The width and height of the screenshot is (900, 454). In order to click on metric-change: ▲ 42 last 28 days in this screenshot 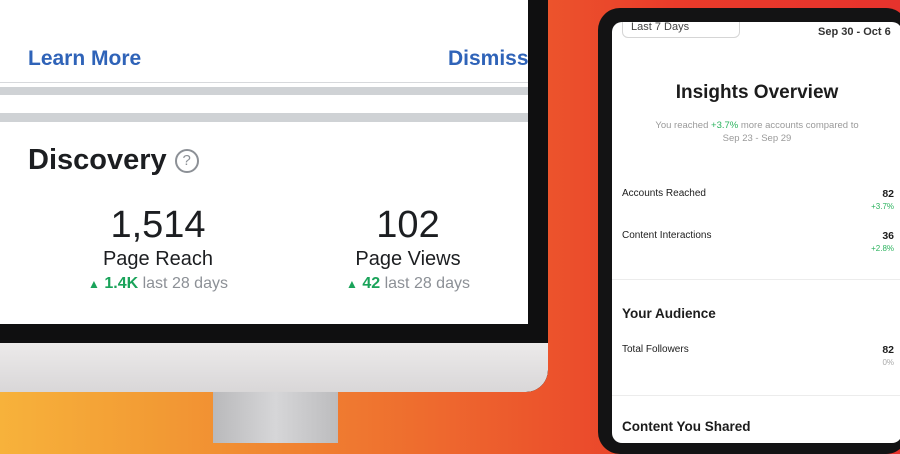, I will do `click(408, 284)`.